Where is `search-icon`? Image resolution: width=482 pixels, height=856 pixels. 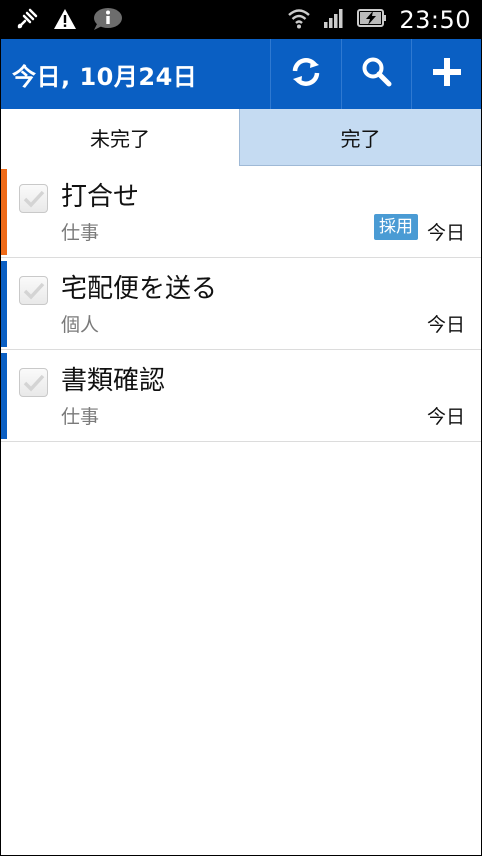
search-icon is located at coordinates (377, 74).